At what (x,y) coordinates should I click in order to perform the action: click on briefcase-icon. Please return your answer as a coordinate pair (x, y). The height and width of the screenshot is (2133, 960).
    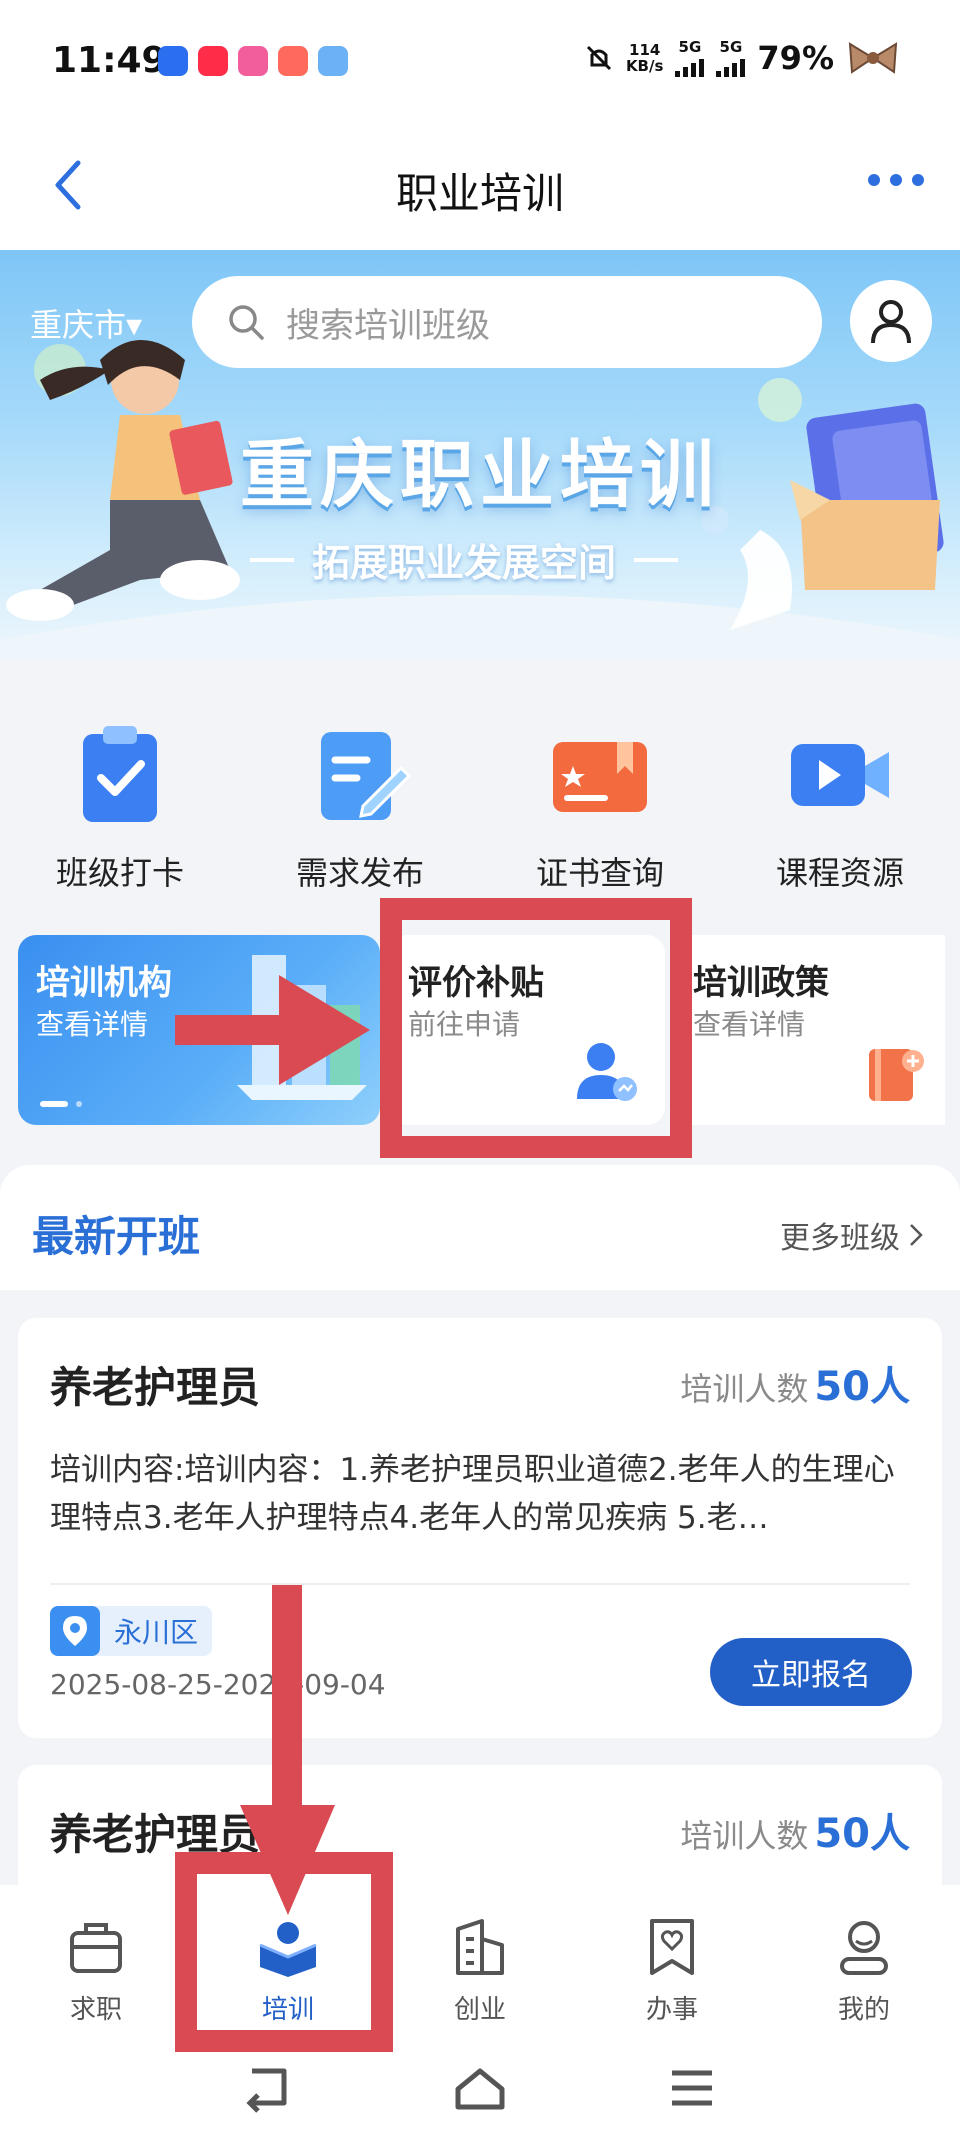
    Looking at the image, I should click on (96, 1948).